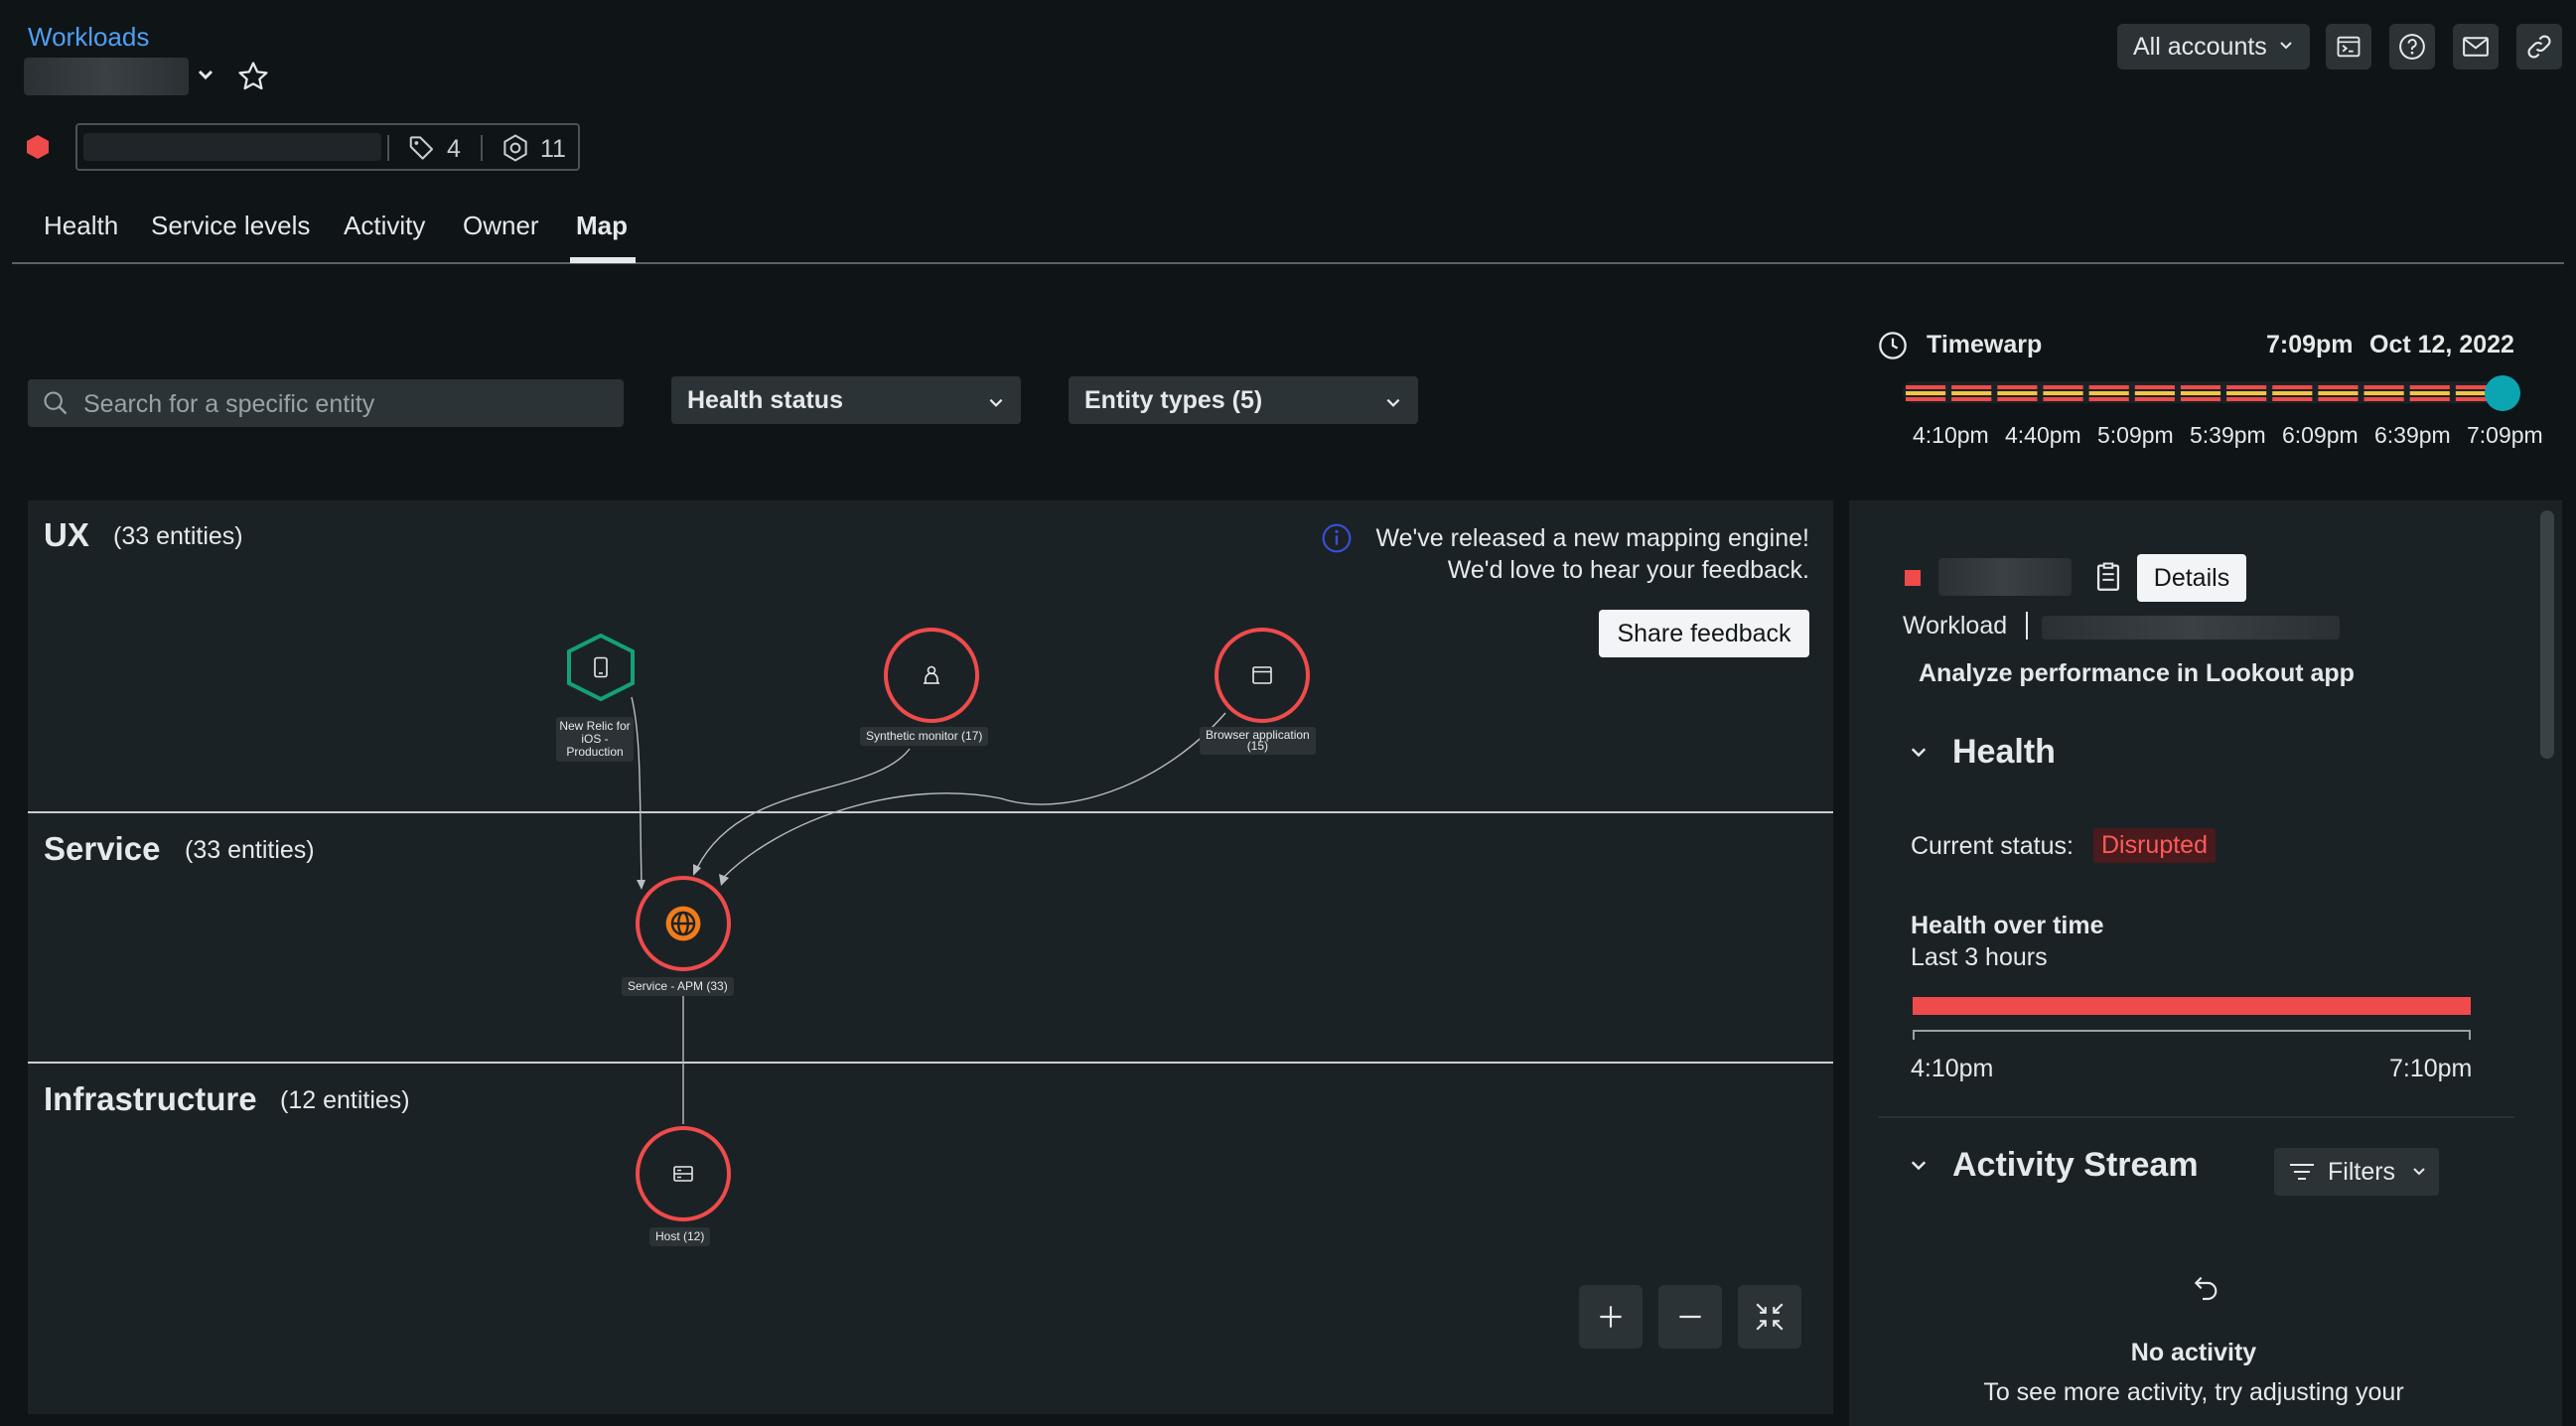 This screenshot has width=2576, height=1426. What do you see at coordinates (327, 147) in the screenshot?
I see `entity-meta-box: 4 11` at bounding box center [327, 147].